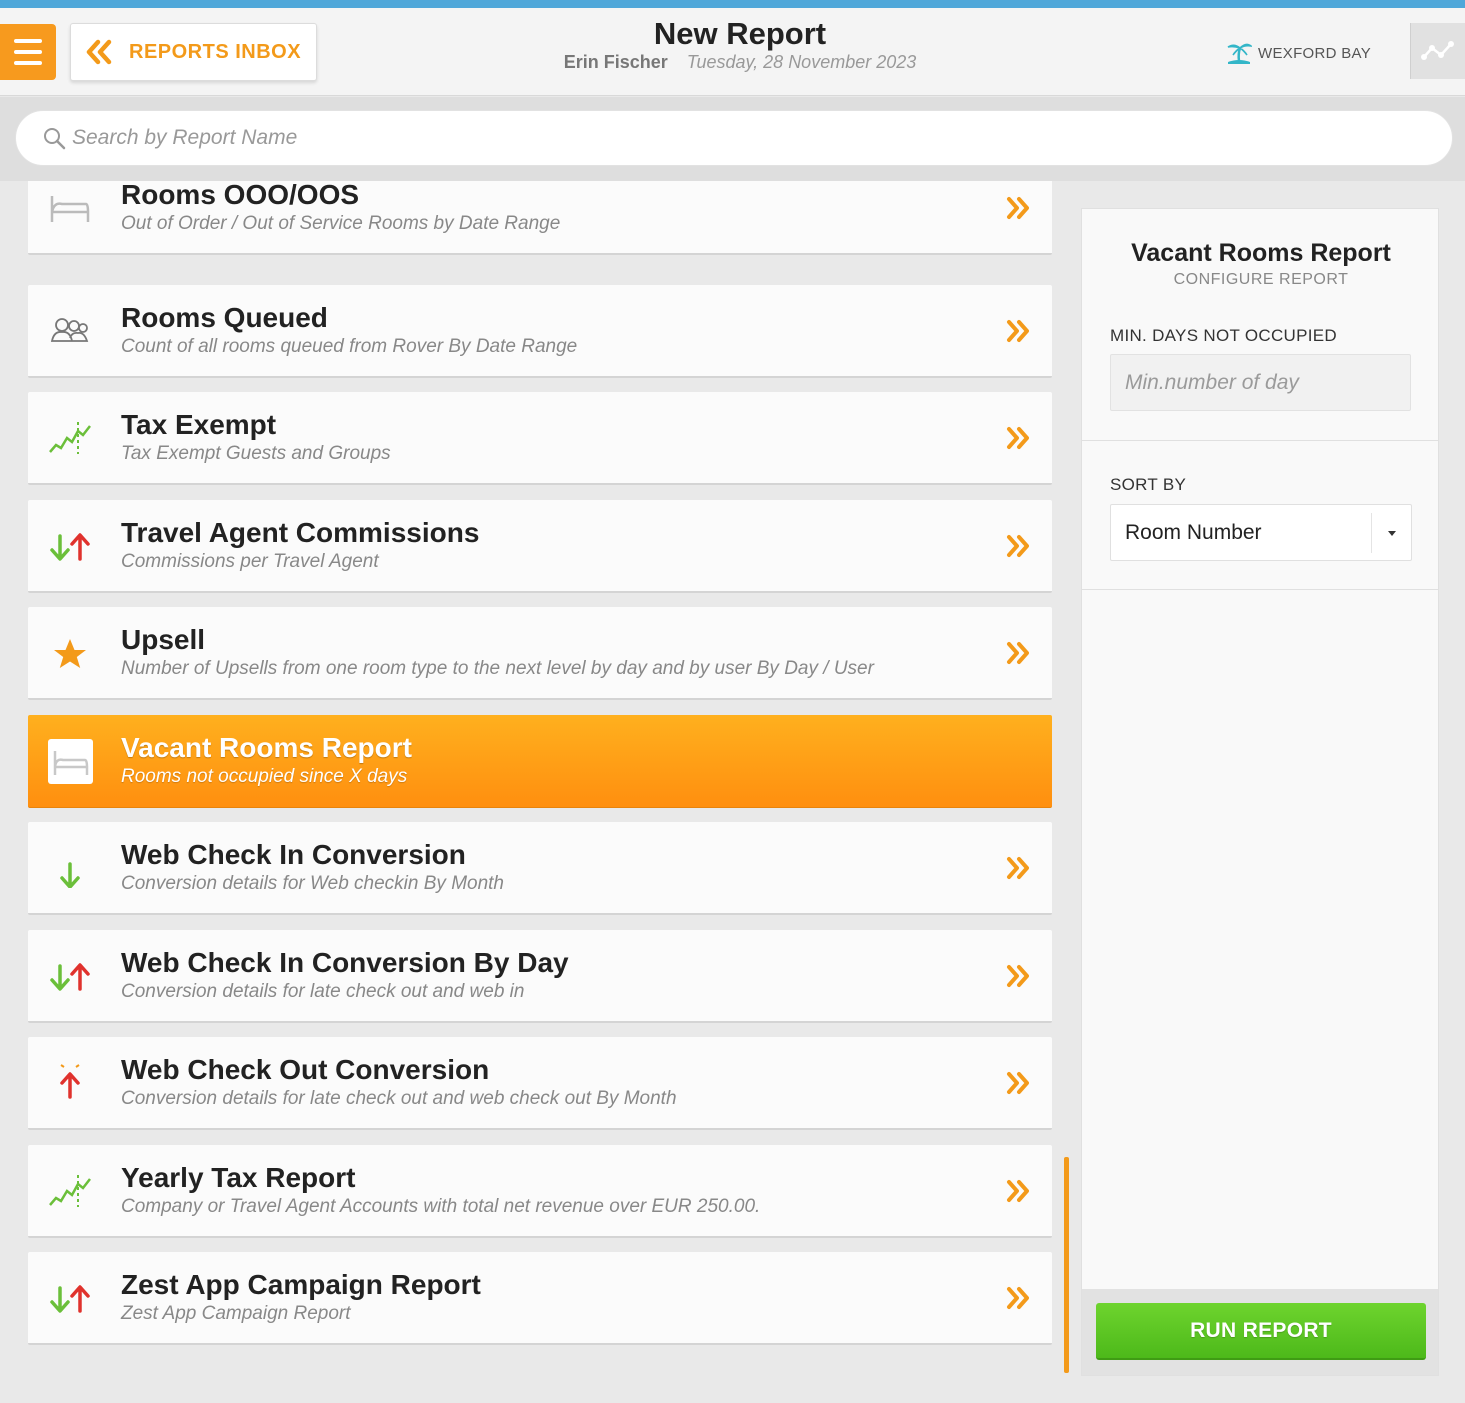 The image size is (1465, 1403). I want to click on business-date: Tuesday, 28 November 2023, so click(801, 62).